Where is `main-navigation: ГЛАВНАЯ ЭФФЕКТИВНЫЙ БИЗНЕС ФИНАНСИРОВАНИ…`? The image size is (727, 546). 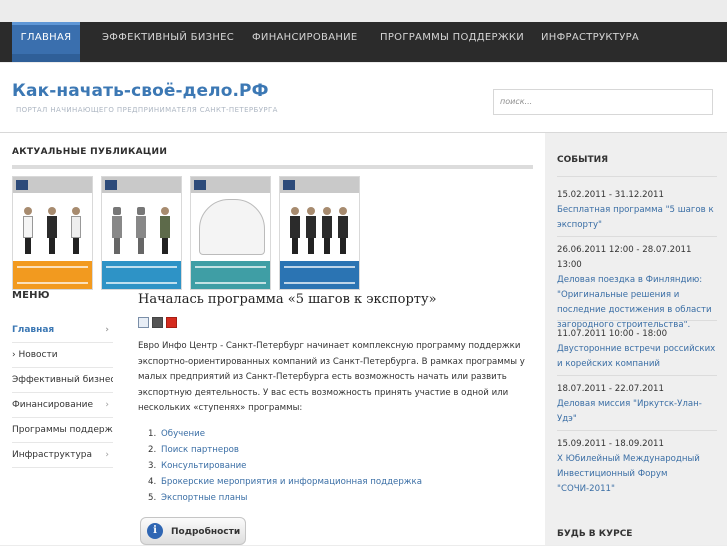 main-navigation: ГЛАВНАЯ ЭФФЕКТИВНЫЙ БИЗНЕС ФИНАНСИРОВАНИ… is located at coordinates (363, 42).